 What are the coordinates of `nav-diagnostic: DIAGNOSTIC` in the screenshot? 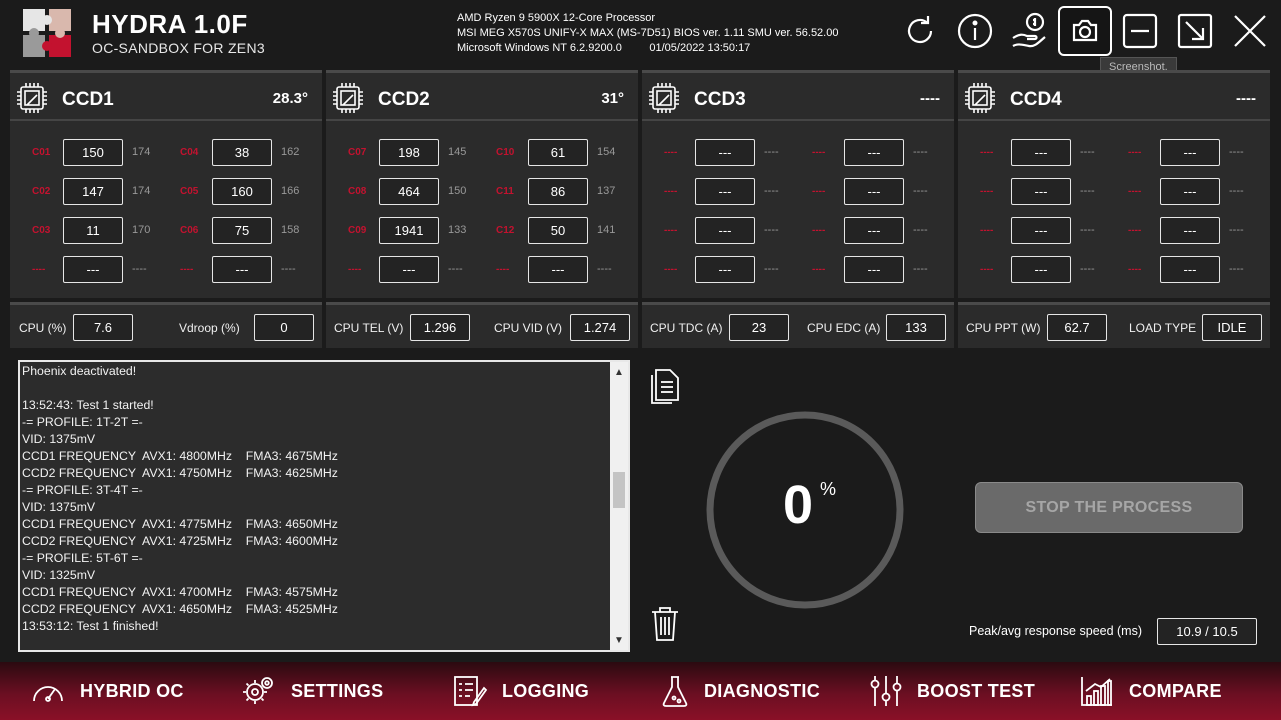 It's located at (740, 691).